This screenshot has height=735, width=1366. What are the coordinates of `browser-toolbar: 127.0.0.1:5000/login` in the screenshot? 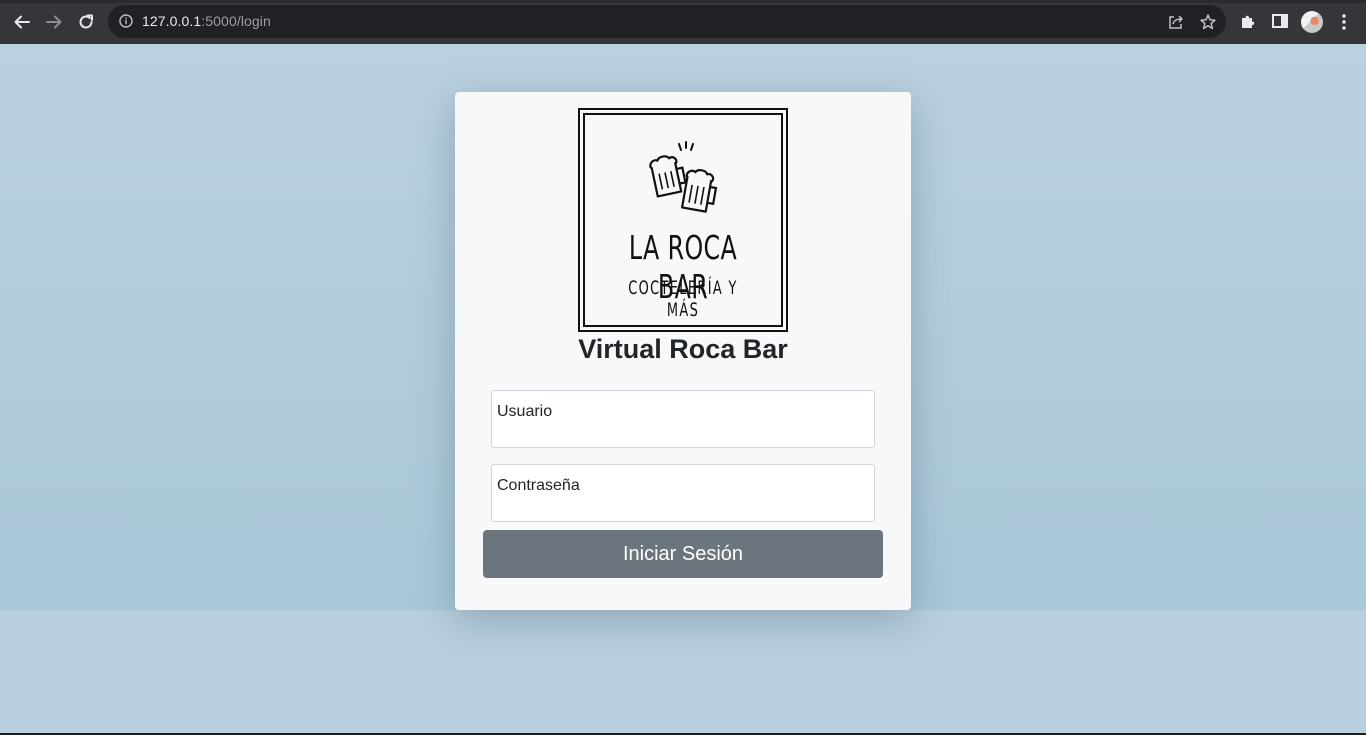 It's located at (683, 22).